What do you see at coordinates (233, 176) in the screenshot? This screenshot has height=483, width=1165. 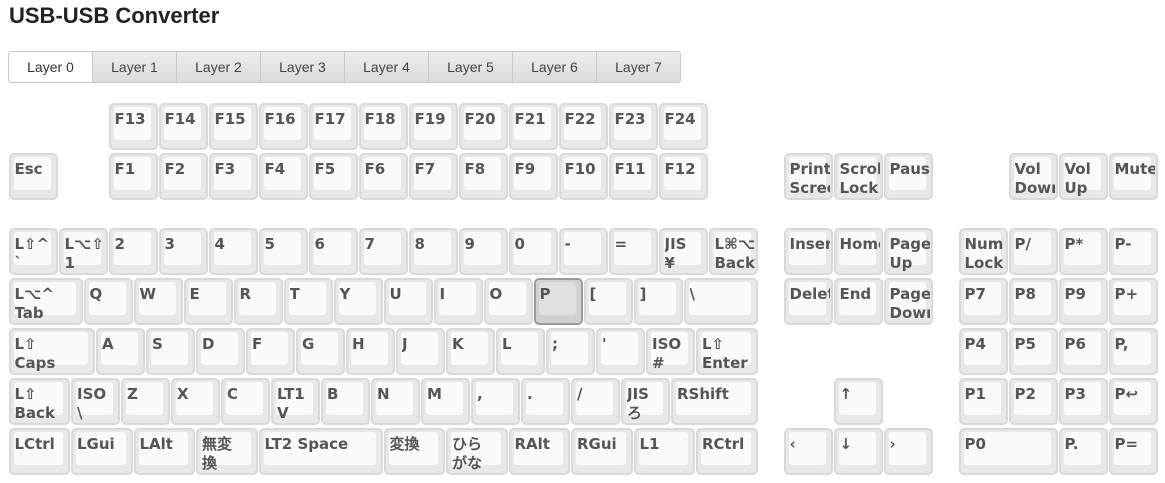 I see `key-f3: F3` at bounding box center [233, 176].